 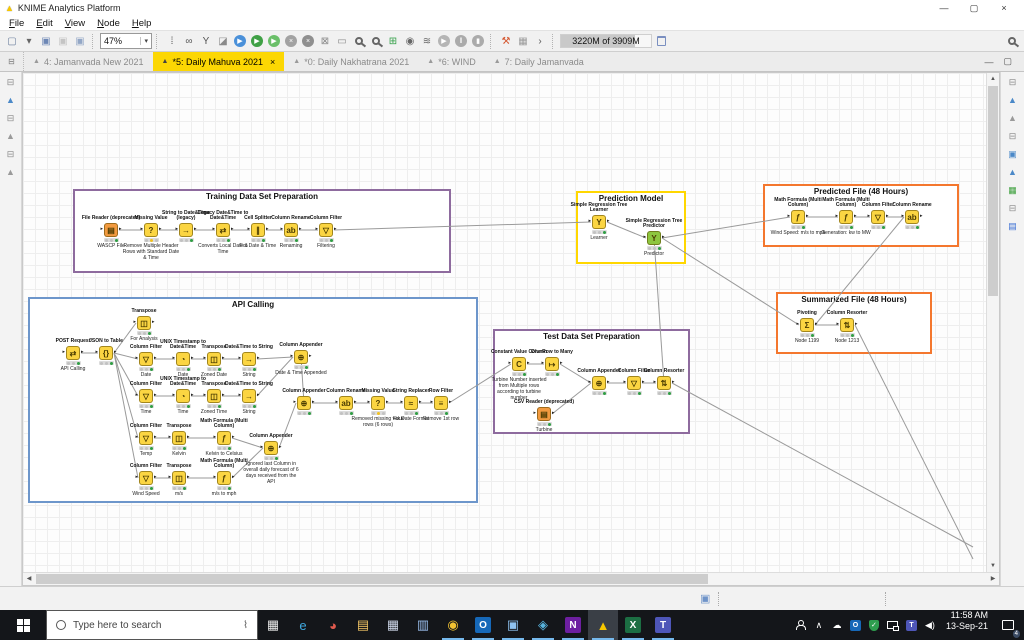 I want to click on menu-file: File, so click(x=16, y=23).